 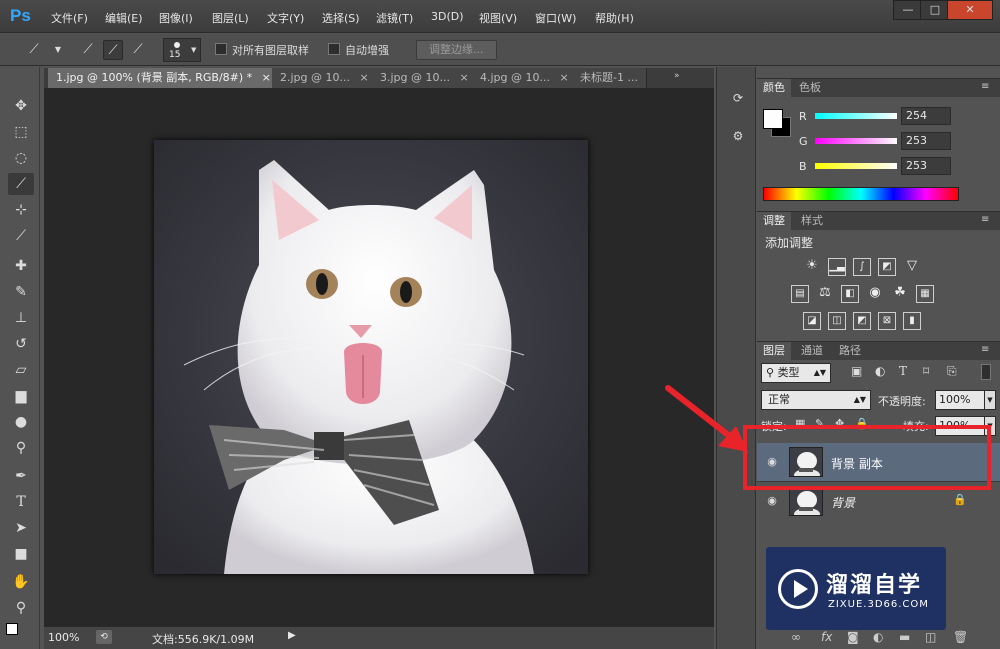 What do you see at coordinates (772, 501) in the screenshot?
I see `visibility-eye-icon: ◉` at bounding box center [772, 501].